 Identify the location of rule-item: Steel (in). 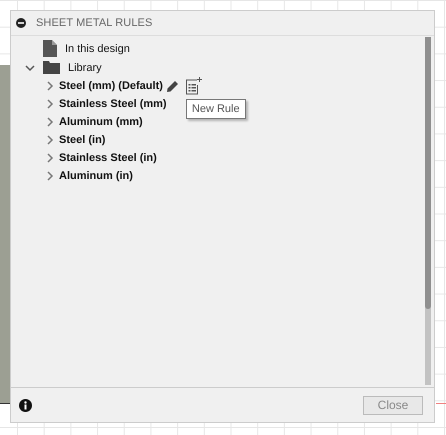
(82, 140).